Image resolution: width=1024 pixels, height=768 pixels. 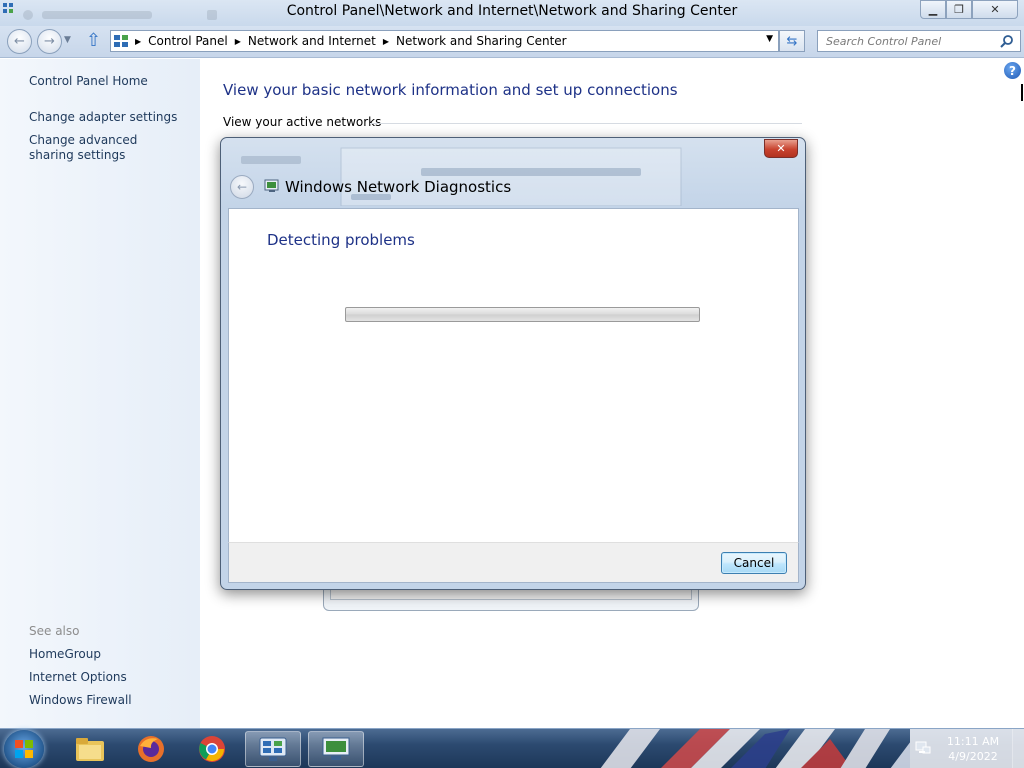 I want to click on minimize-button: ▁, so click(x=933, y=9).